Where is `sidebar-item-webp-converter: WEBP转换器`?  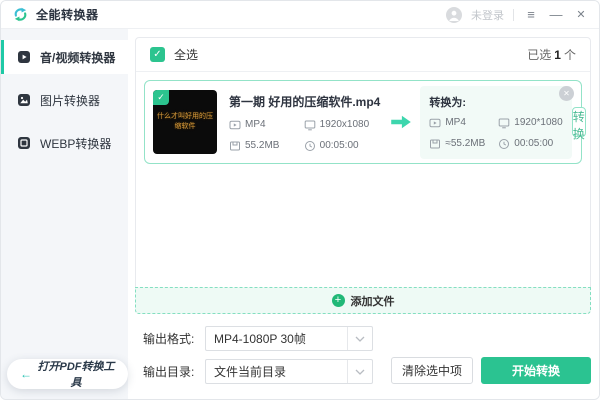 sidebar-item-webp-converter: WEBP转换器 is located at coordinates (64, 143).